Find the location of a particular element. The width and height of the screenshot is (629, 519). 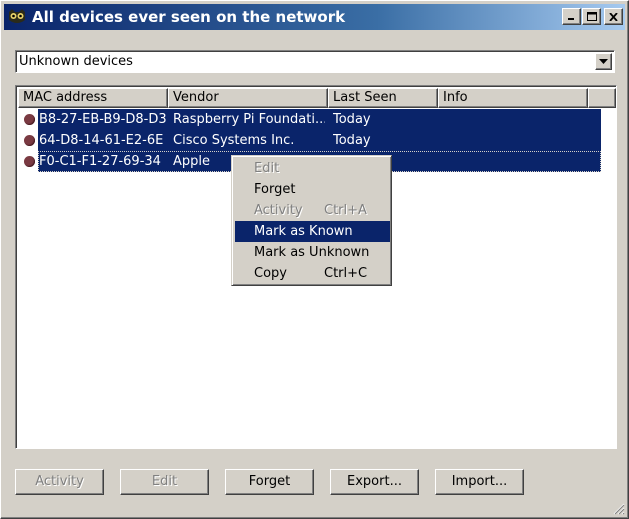

list-header: MAC address Vendor Last Seen Info is located at coordinates (317, 98).